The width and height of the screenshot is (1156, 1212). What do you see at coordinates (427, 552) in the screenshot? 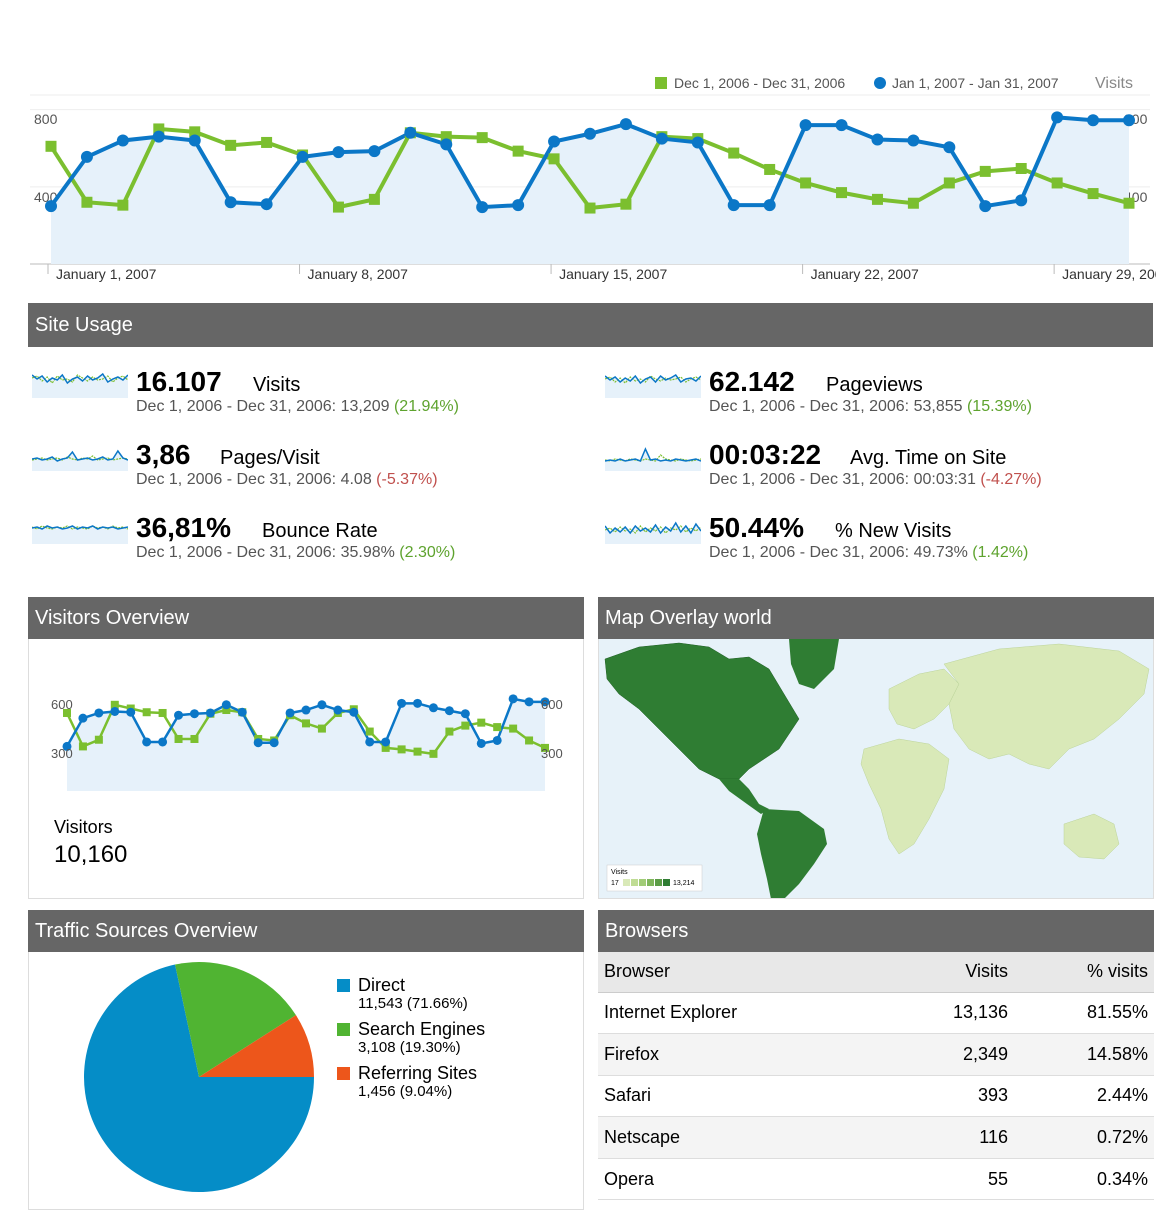
I see `metric-change: (2.30%)` at bounding box center [427, 552].